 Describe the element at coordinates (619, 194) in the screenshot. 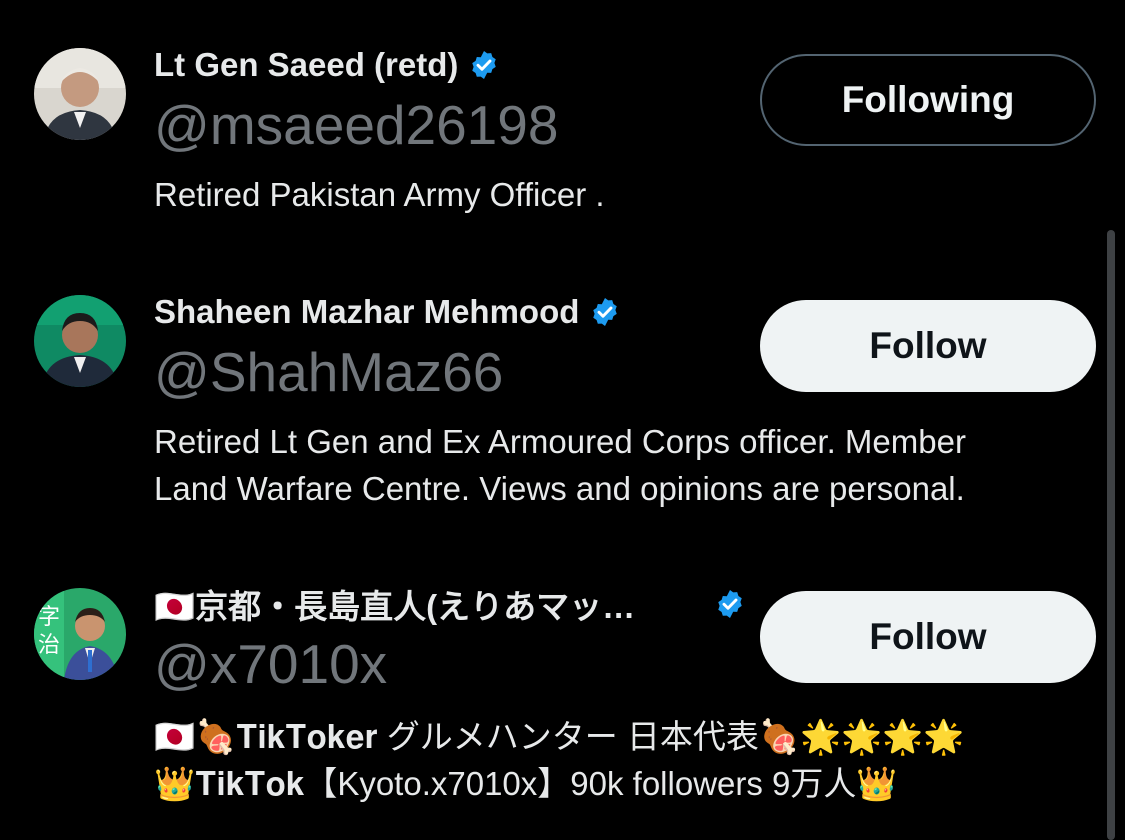

I see `user-bio: Retired Pakistan Army Officer .` at that location.